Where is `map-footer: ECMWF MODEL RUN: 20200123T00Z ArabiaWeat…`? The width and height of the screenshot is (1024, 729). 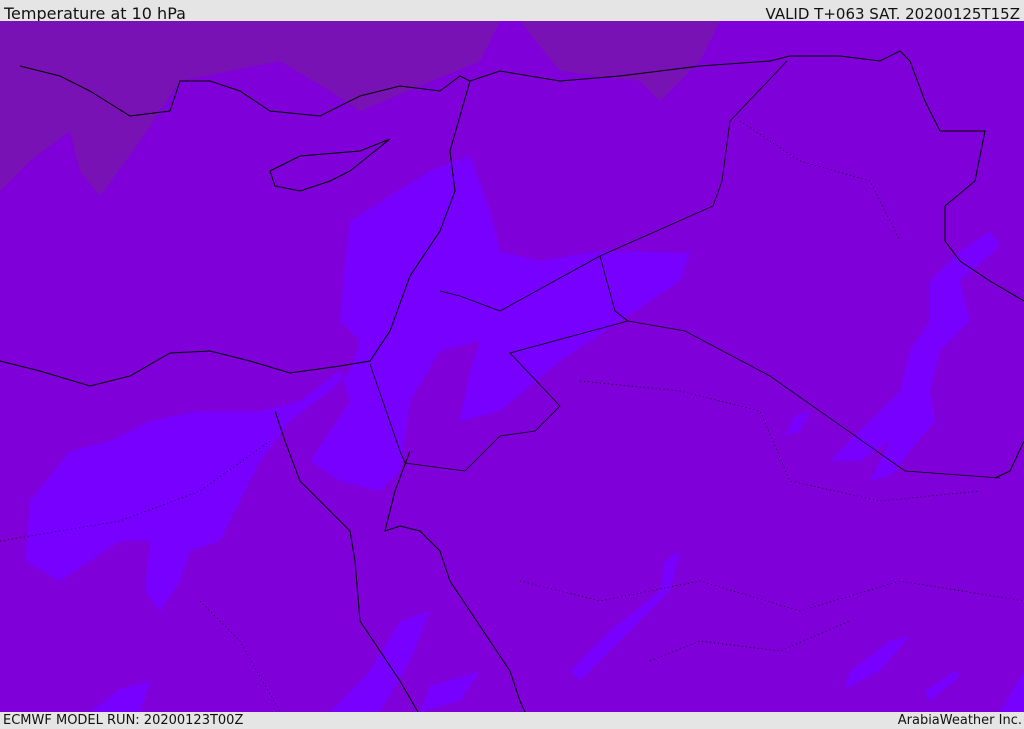
map-footer: ECMWF MODEL RUN: 20200123T00Z ArabiaWeat… is located at coordinates (512, 720).